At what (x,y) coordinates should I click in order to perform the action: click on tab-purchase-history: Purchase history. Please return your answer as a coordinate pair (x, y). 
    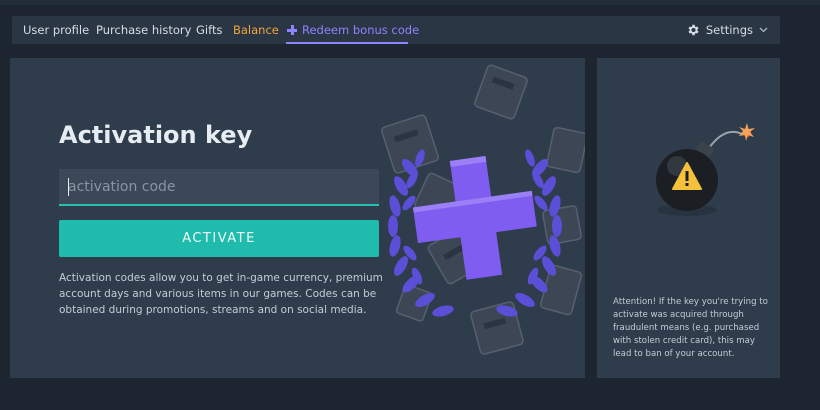
    Looking at the image, I should click on (143, 30).